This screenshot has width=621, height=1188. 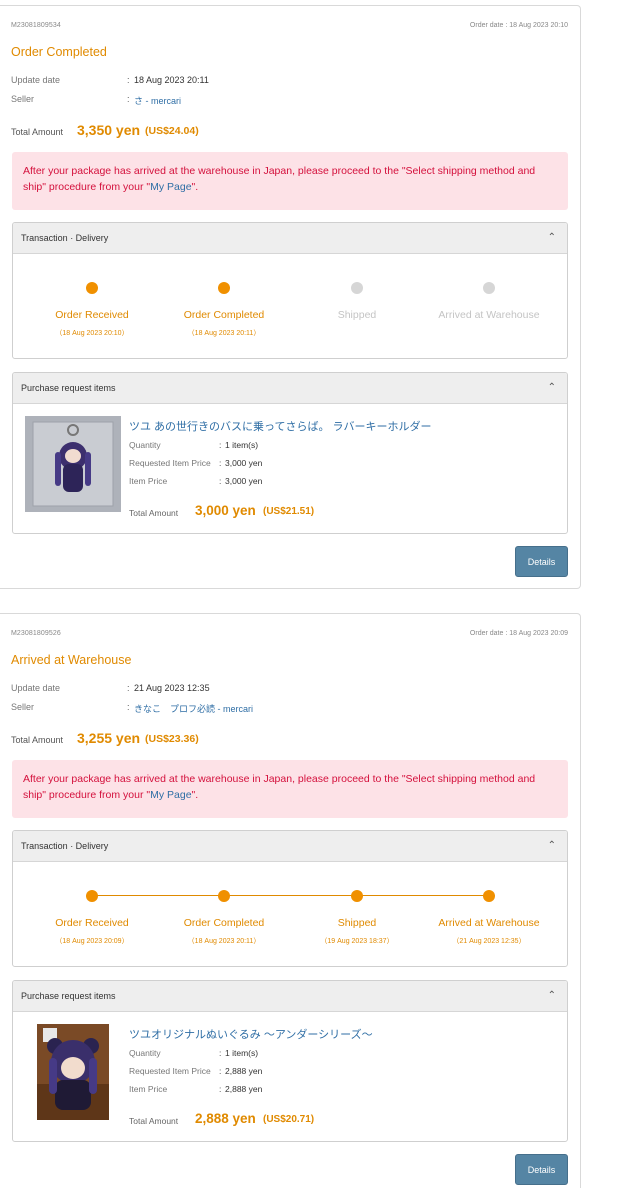 What do you see at coordinates (92, 941) in the screenshot?
I see `step-date: （18 Aug 2023 20:09）` at bounding box center [92, 941].